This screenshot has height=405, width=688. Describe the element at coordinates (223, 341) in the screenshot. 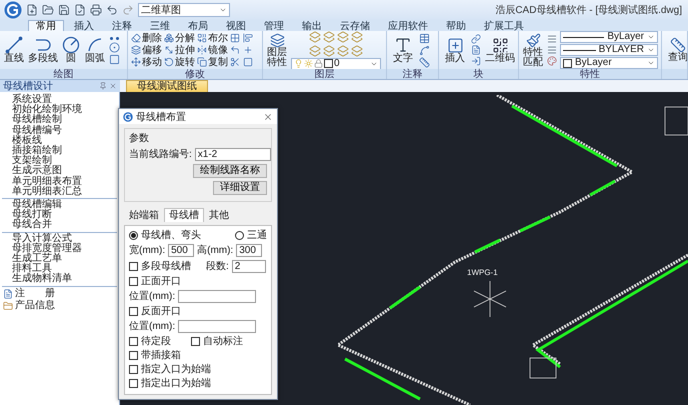

I see `checkbox-label: 自动标注` at that location.